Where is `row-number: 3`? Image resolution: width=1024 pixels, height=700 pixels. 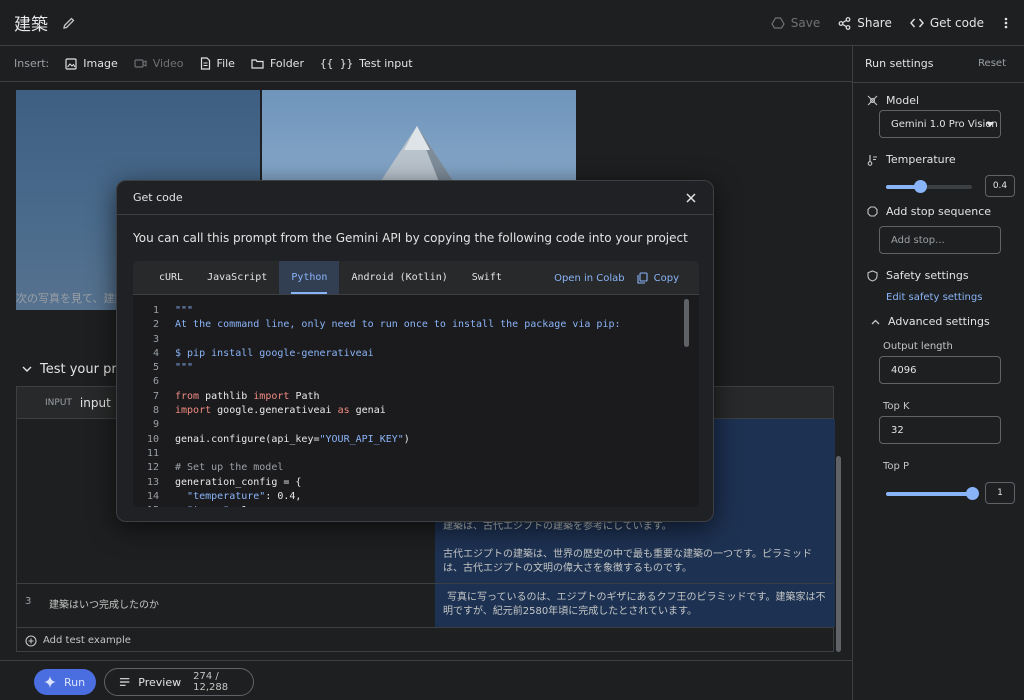 row-number: 3 is located at coordinates (28, 601).